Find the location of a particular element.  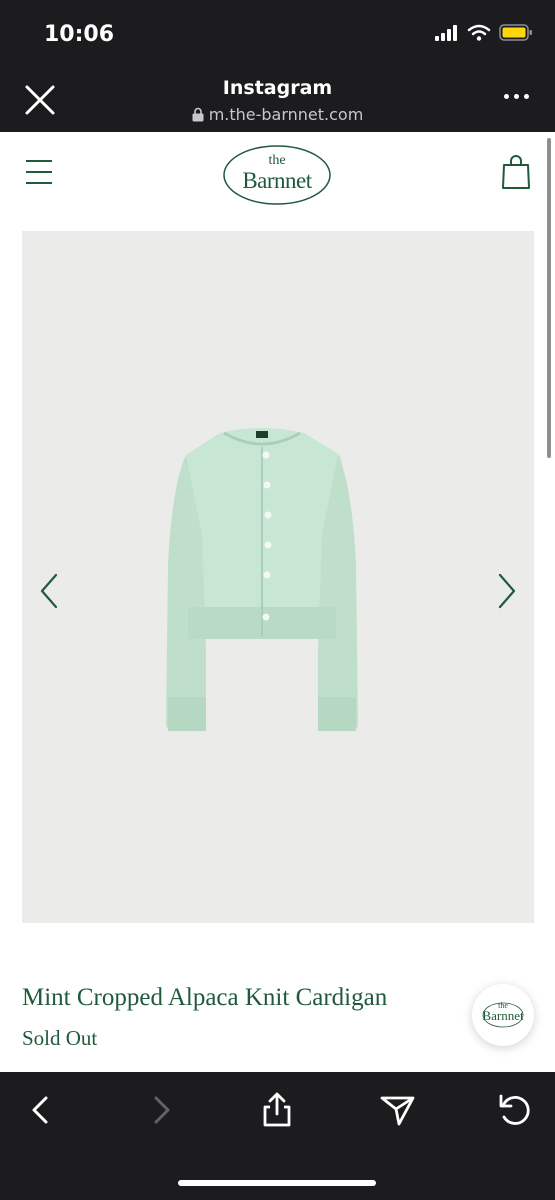

reload-icon is located at coordinates (514, 1109).